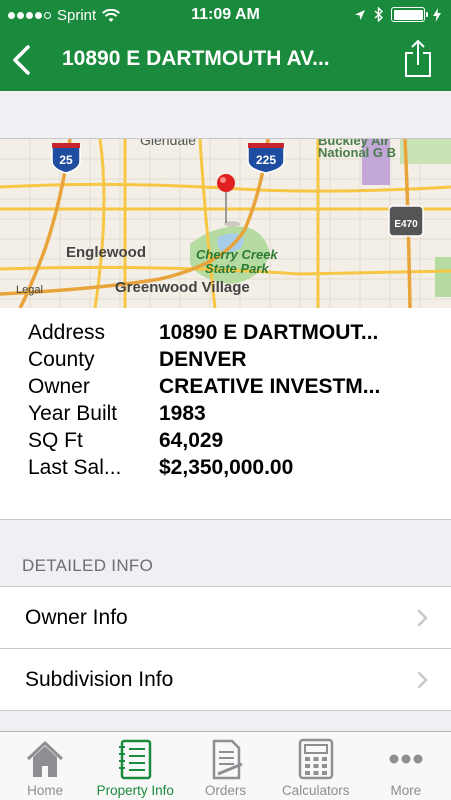 This screenshot has height=800, width=451. Describe the element at coordinates (182, 287) in the screenshot. I see `map-label-greenwood: Greenwood Village` at that location.